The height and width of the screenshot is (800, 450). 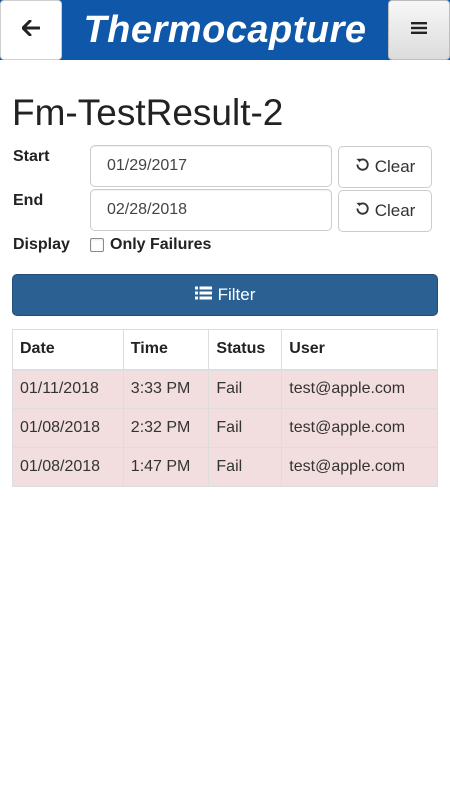 What do you see at coordinates (97, 245) in the screenshot?
I see `only-failures-checkbox` at bounding box center [97, 245].